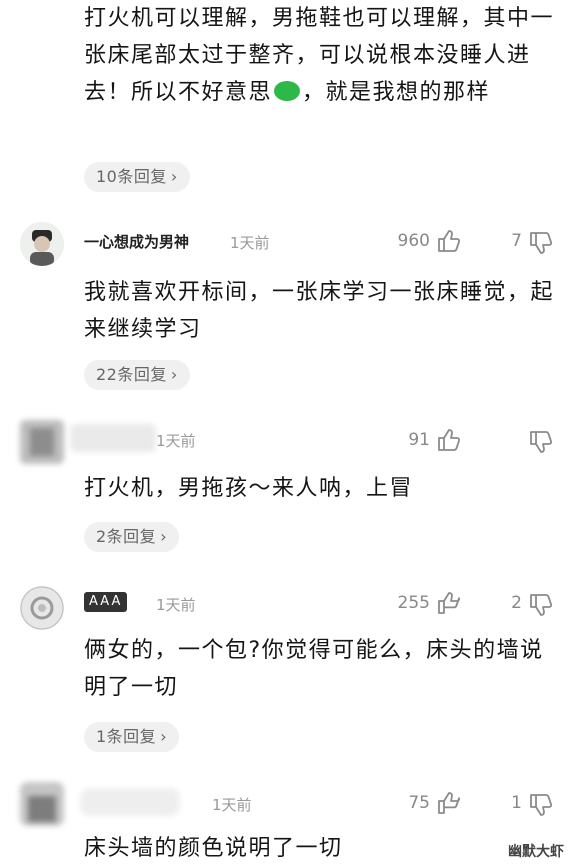  Describe the element at coordinates (213, 848) in the screenshot. I see `comment-text: 床头墙的颜色说明了一切` at that location.